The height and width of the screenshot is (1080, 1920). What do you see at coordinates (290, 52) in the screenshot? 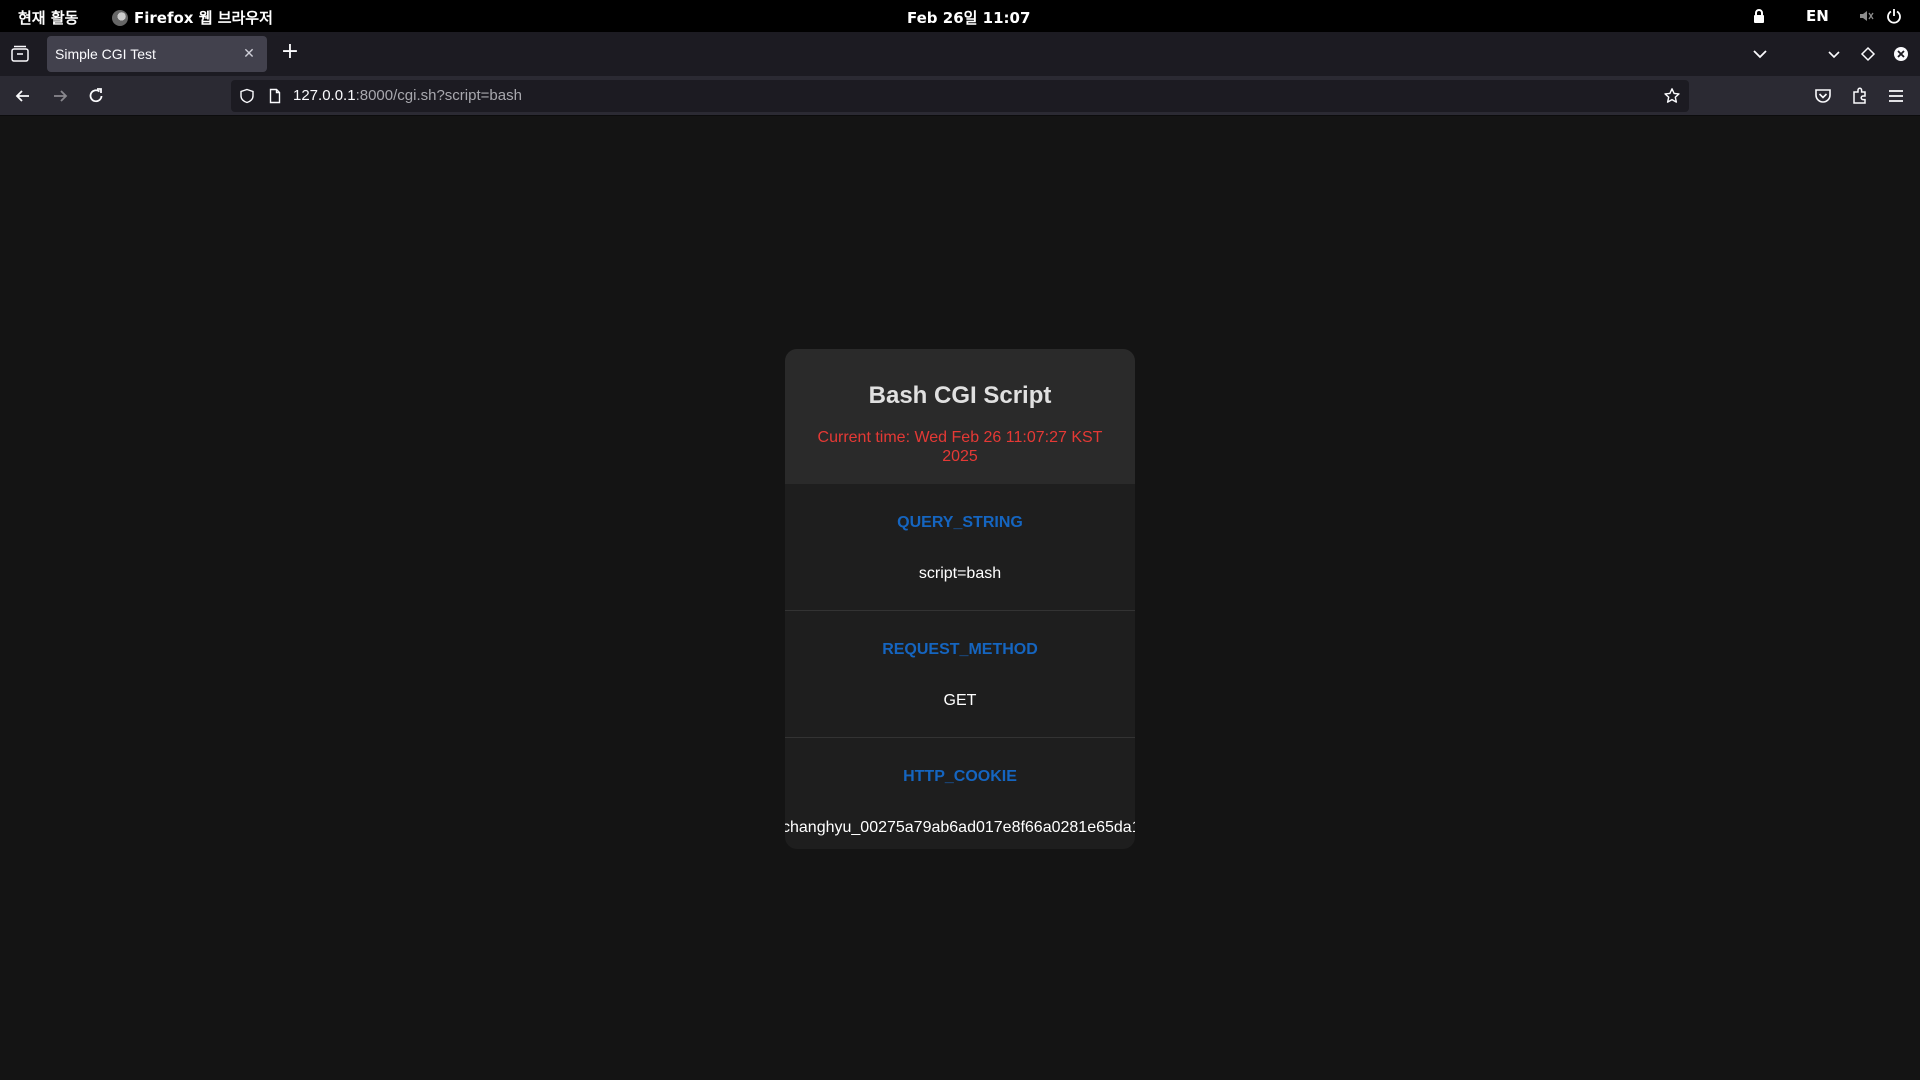
I see `new-tab-button: +` at bounding box center [290, 52].